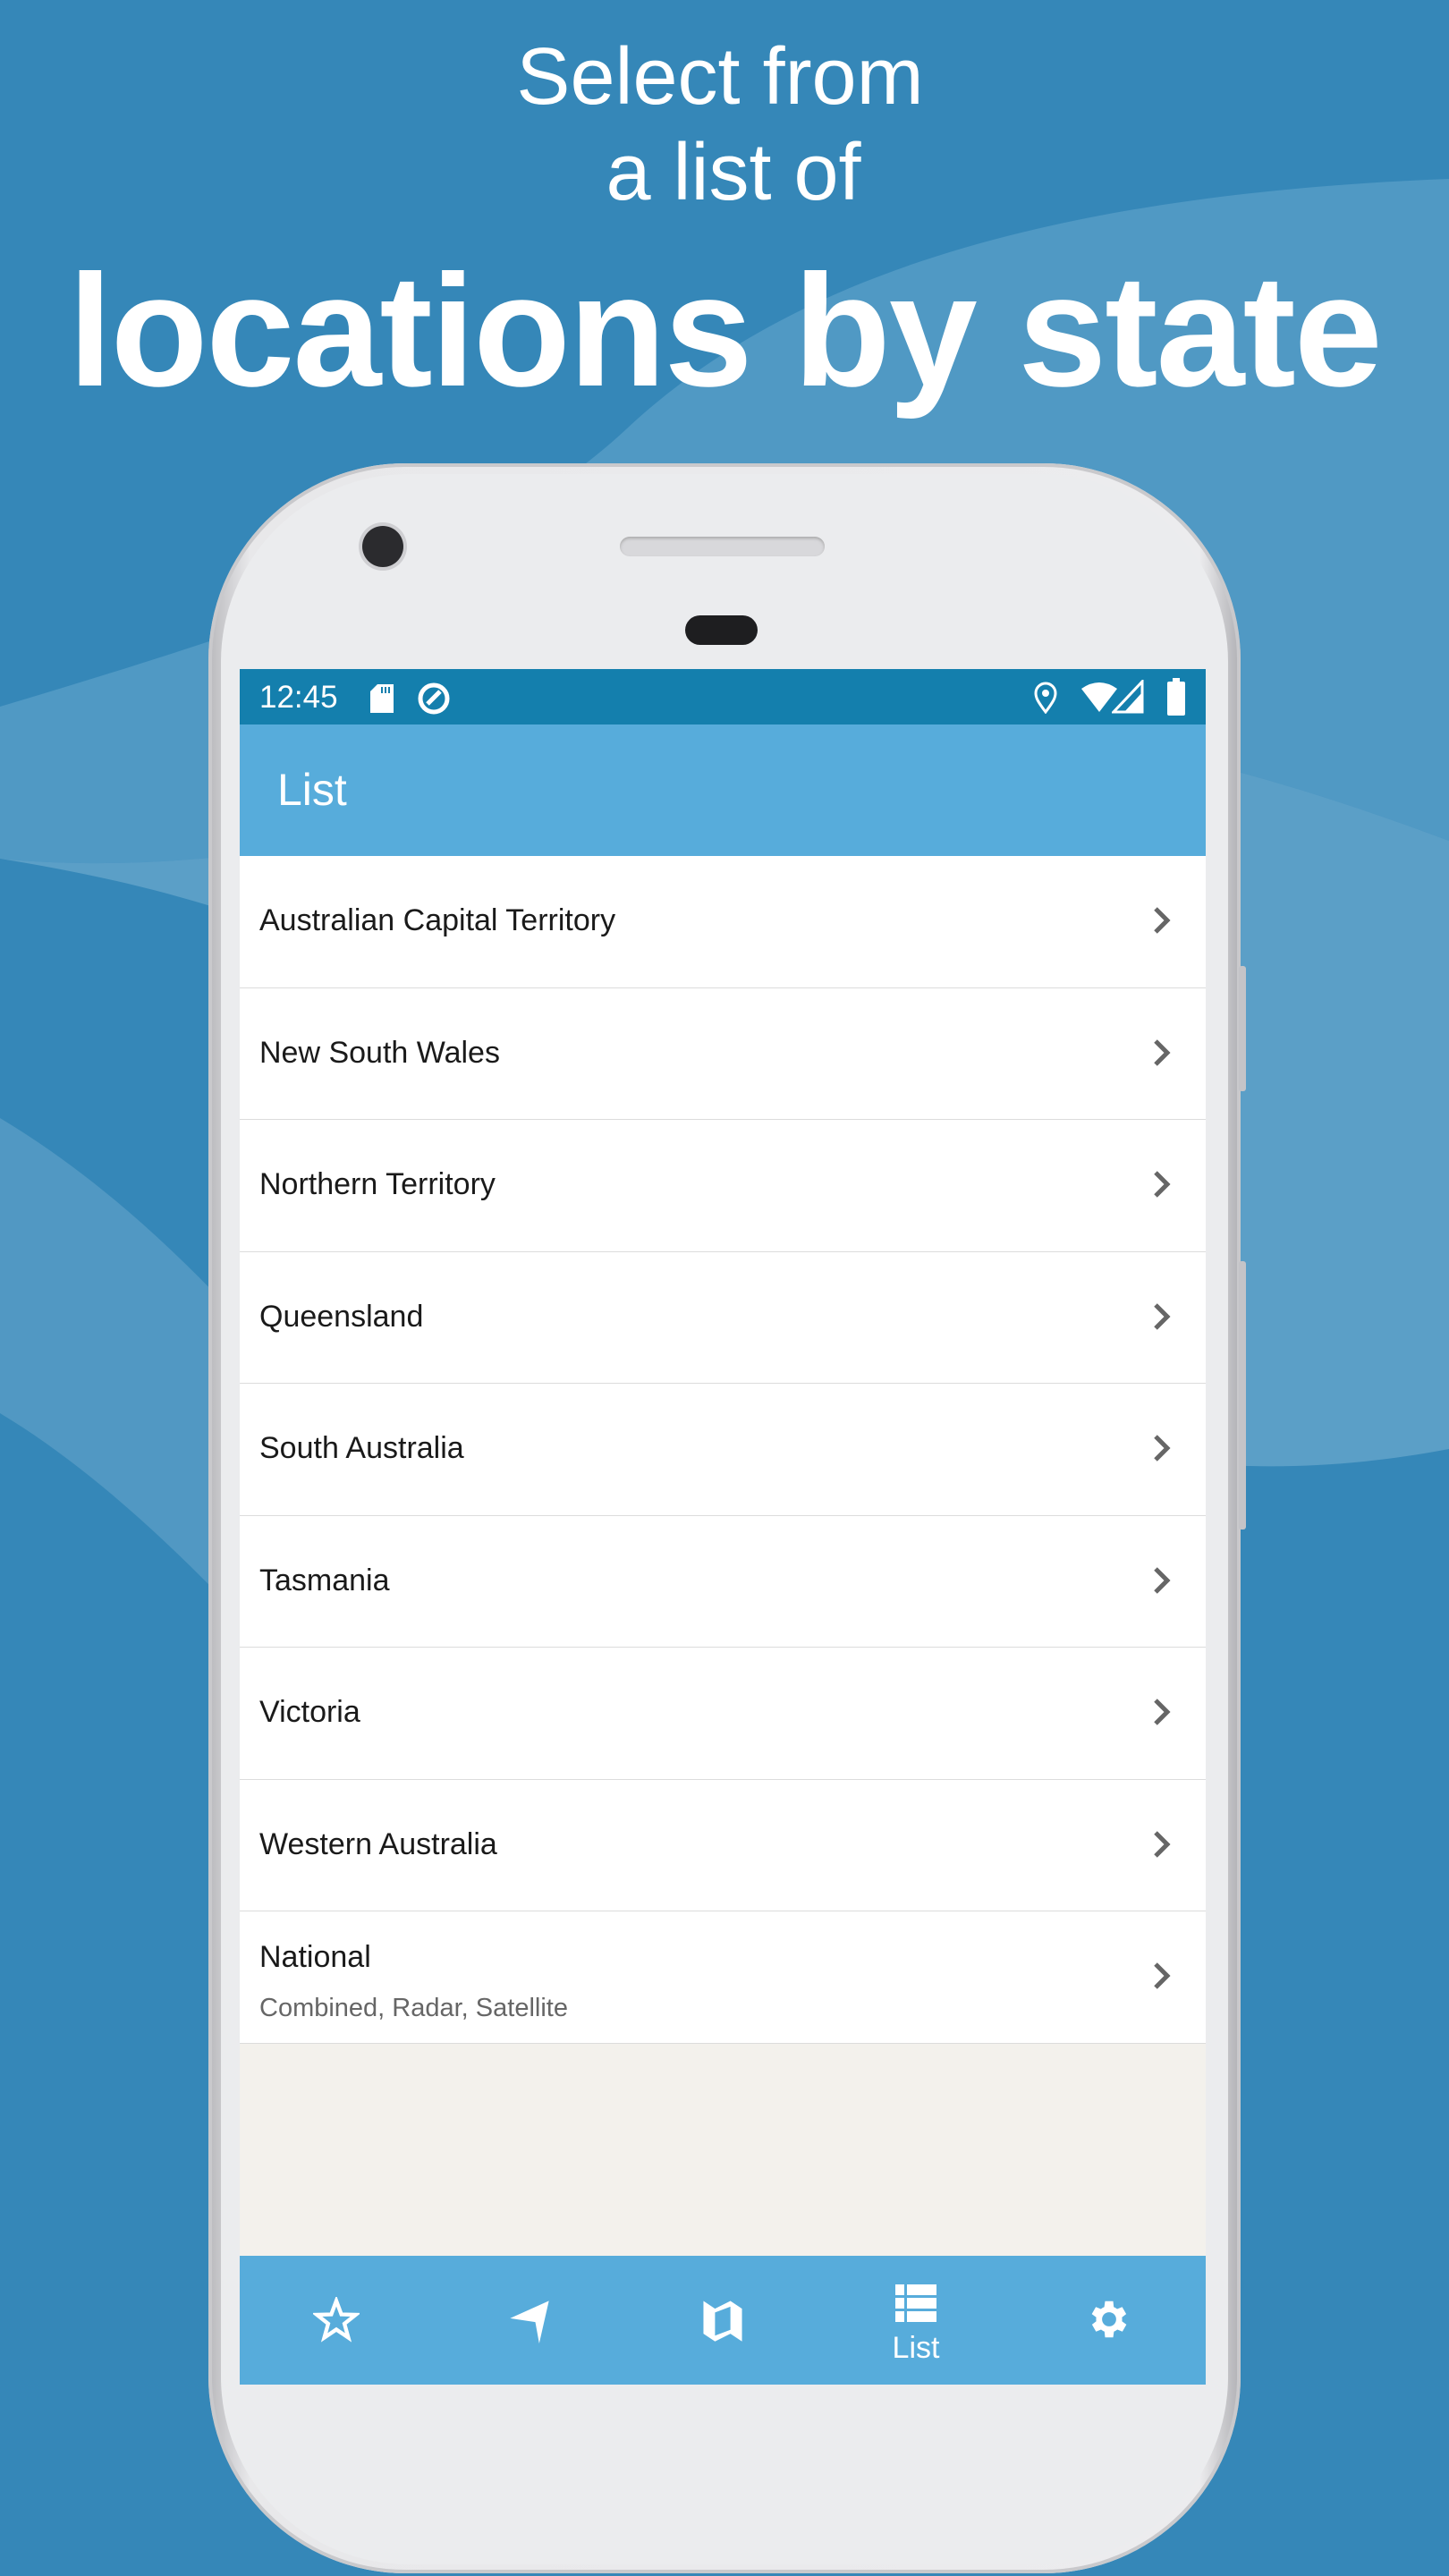  I want to click on nav-nearby, so click(529, 2320).